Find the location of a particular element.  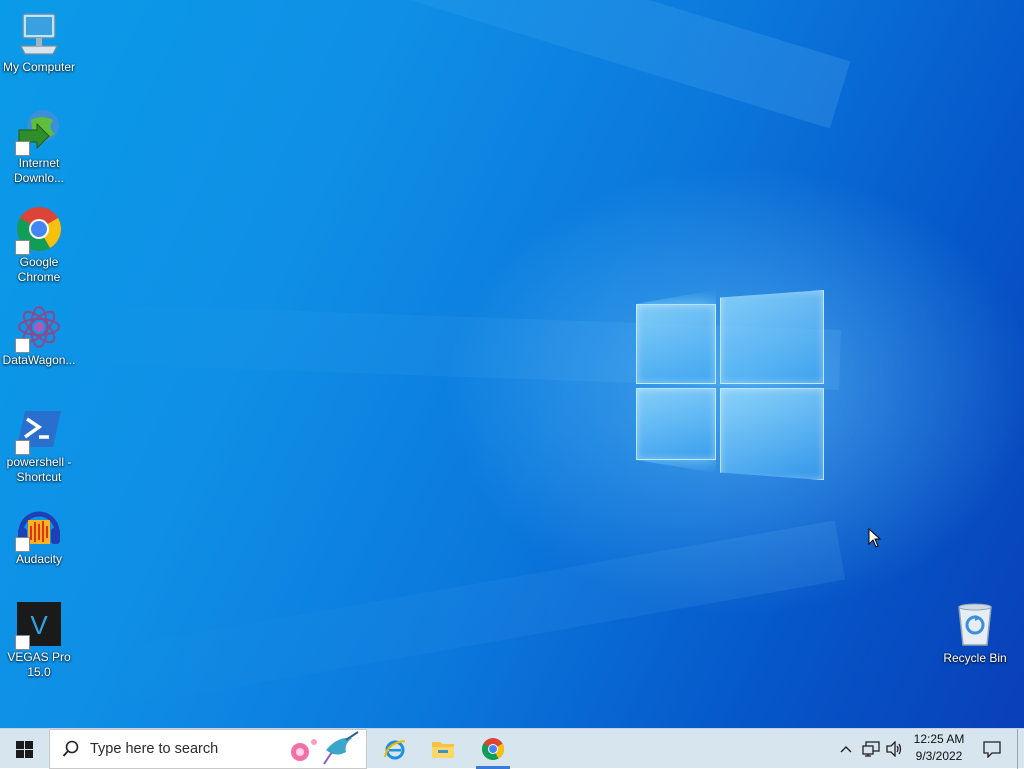

volume-button is located at coordinates (895, 749).